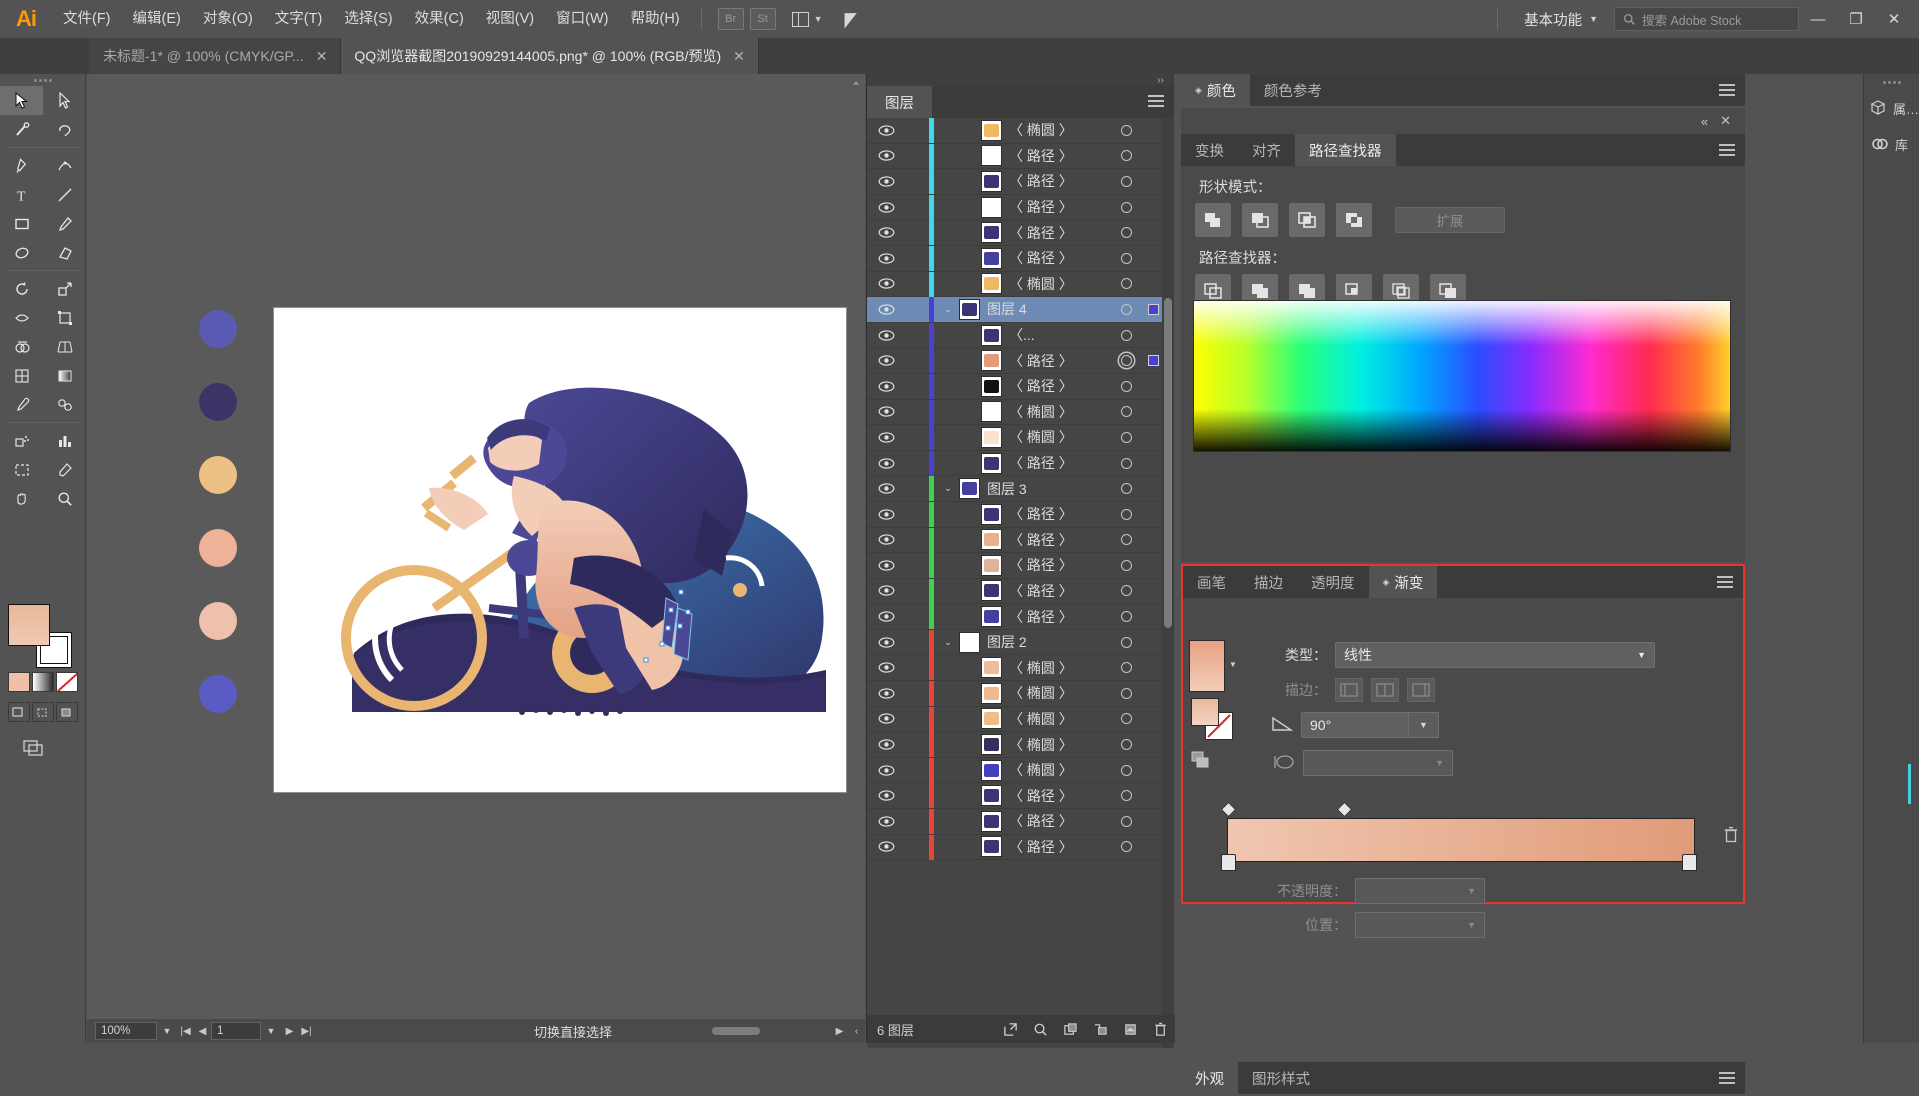 This screenshot has width=1919, height=1096. Describe the element at coordinates (1344, 809) in the screenshot. I see `gradient-midpoint-icon` at that location.